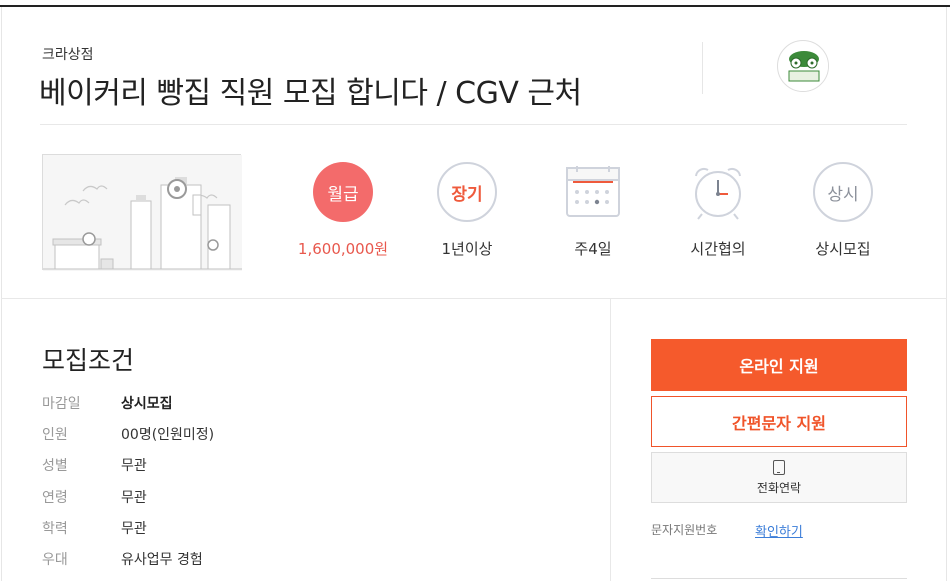 This screenshot has height=581, width=950. I want to click on header-underline, so click(473, 124).